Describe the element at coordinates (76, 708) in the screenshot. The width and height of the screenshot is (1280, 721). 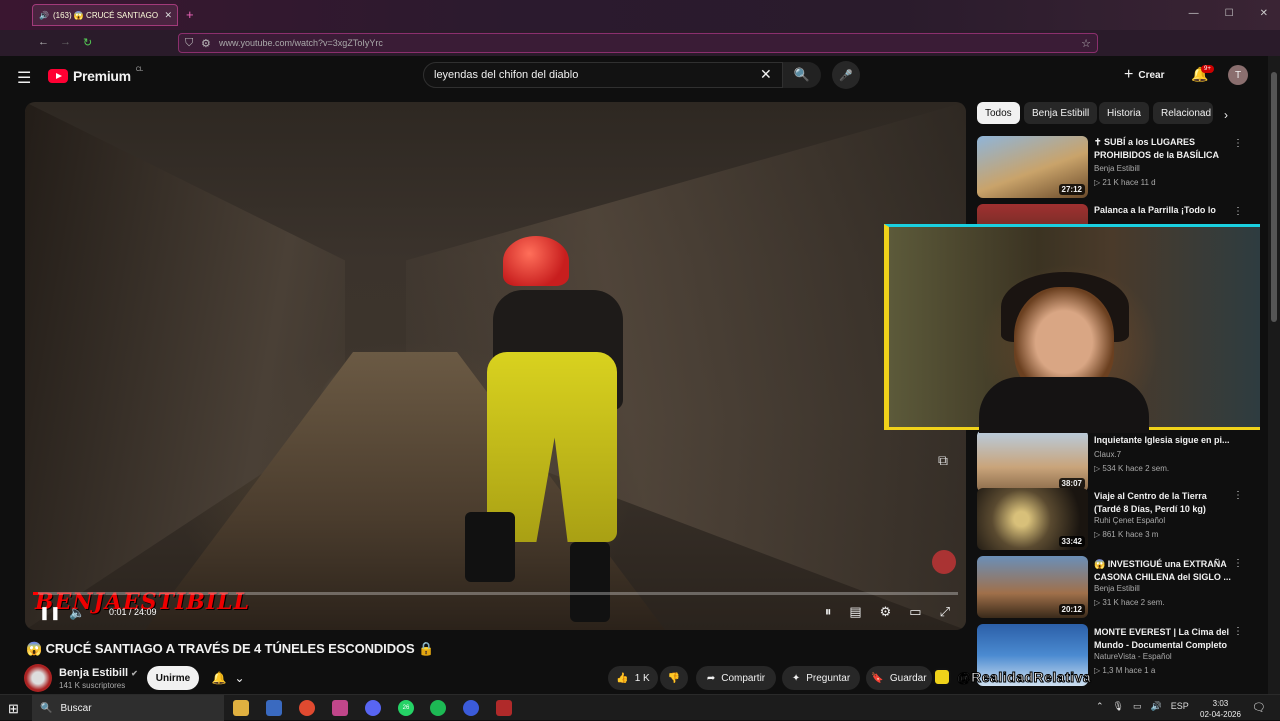
I see `taskbar-search-placeholder: Buscar` at that location.